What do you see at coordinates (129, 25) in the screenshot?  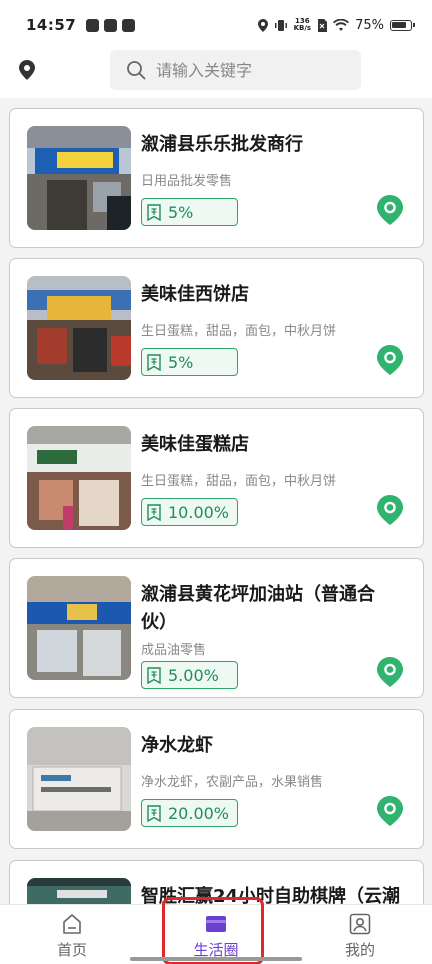 I see `app-icon` at bounding box center [129, 25].